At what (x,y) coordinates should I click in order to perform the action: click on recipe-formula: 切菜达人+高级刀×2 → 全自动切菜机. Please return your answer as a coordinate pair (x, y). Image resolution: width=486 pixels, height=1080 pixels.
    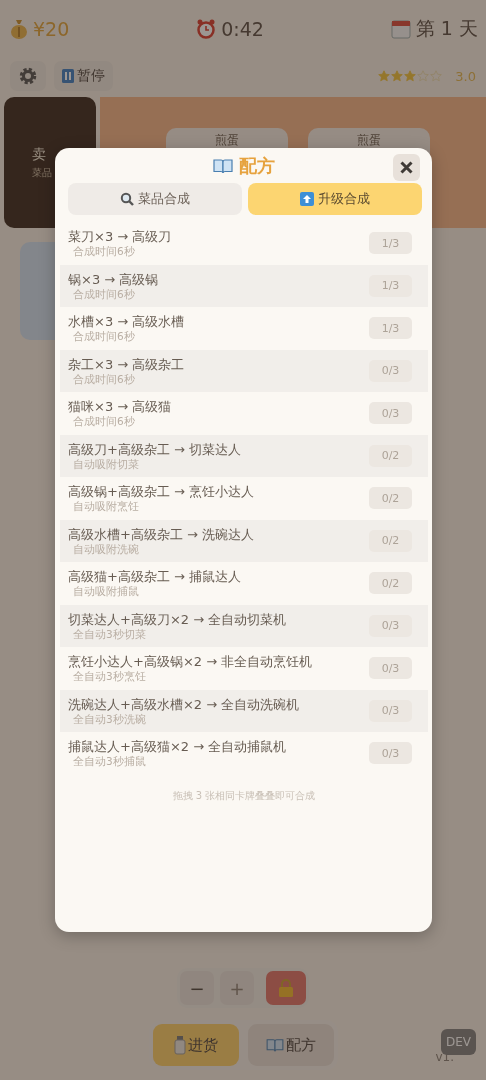
    Looking at the image, I should click on (178, 619).